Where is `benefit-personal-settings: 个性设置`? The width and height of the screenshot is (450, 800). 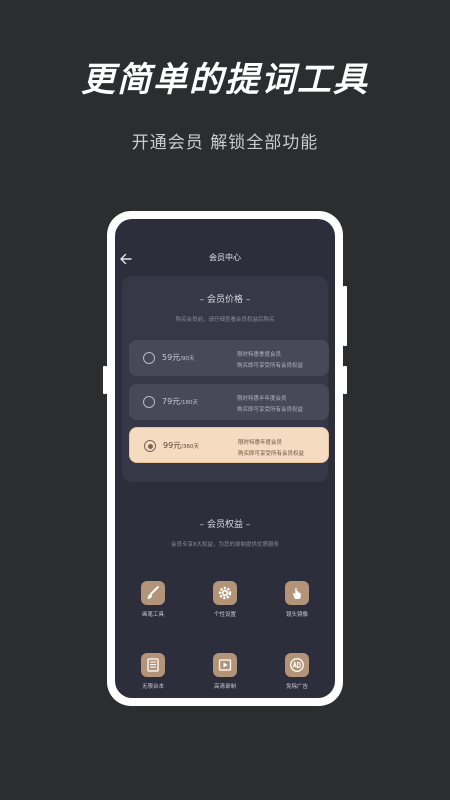 benefit-personal-settings: 个性设置 is located at coordinates (225, 599).